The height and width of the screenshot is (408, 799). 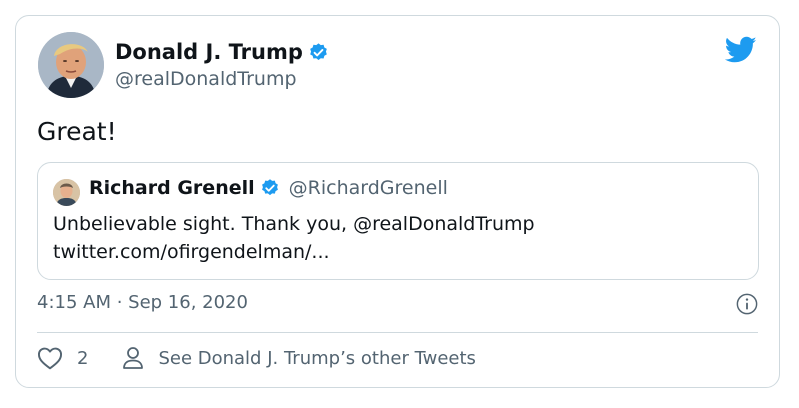 I want to click on tweet-text: Great!, so click(x=77, y=131).